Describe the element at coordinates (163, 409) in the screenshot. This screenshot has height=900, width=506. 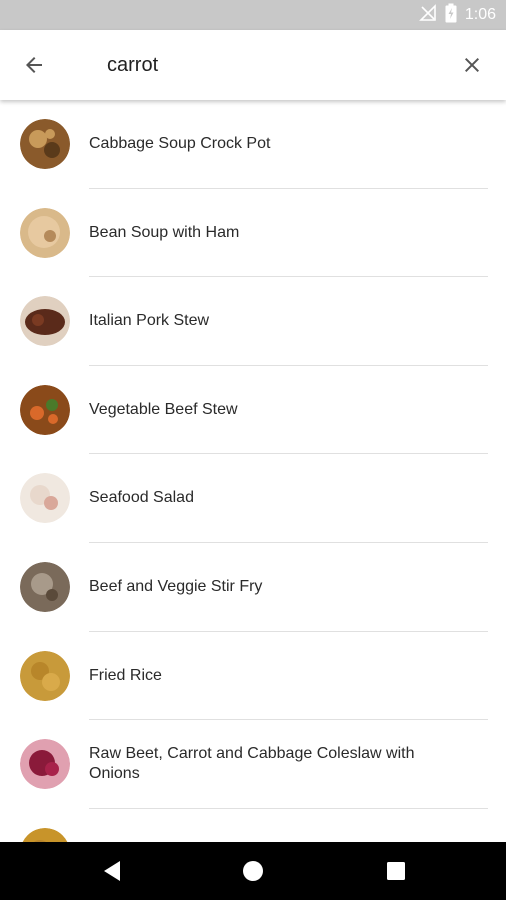
I see `recipe-title: Vegetable Beef Stew` at that location.